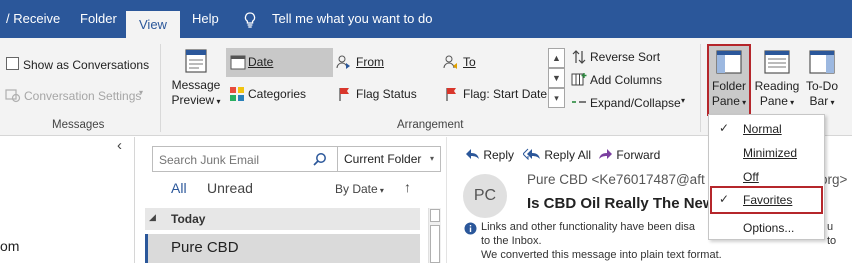  What do you see at coordinates (234, 159) in the screenshot?
I see `search-input` at bounding box center [234, 159].